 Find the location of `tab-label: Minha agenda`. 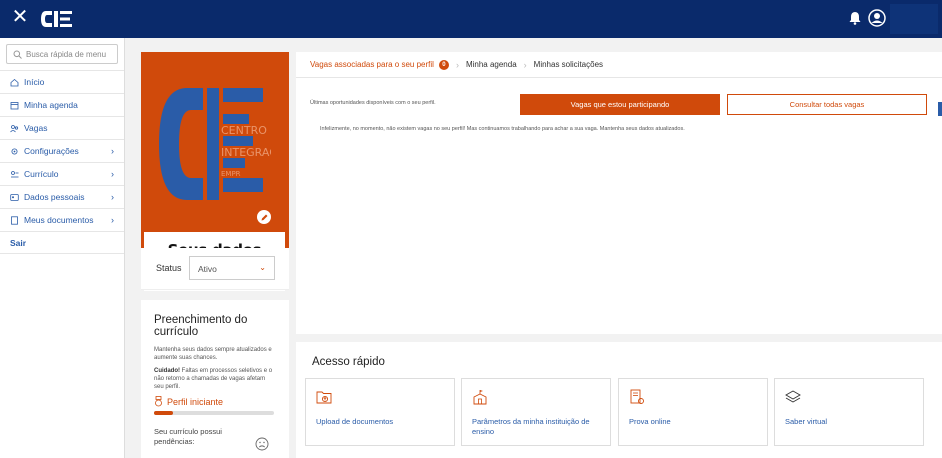

tab-label: Minha agenda is located at coordinates (491, 64).